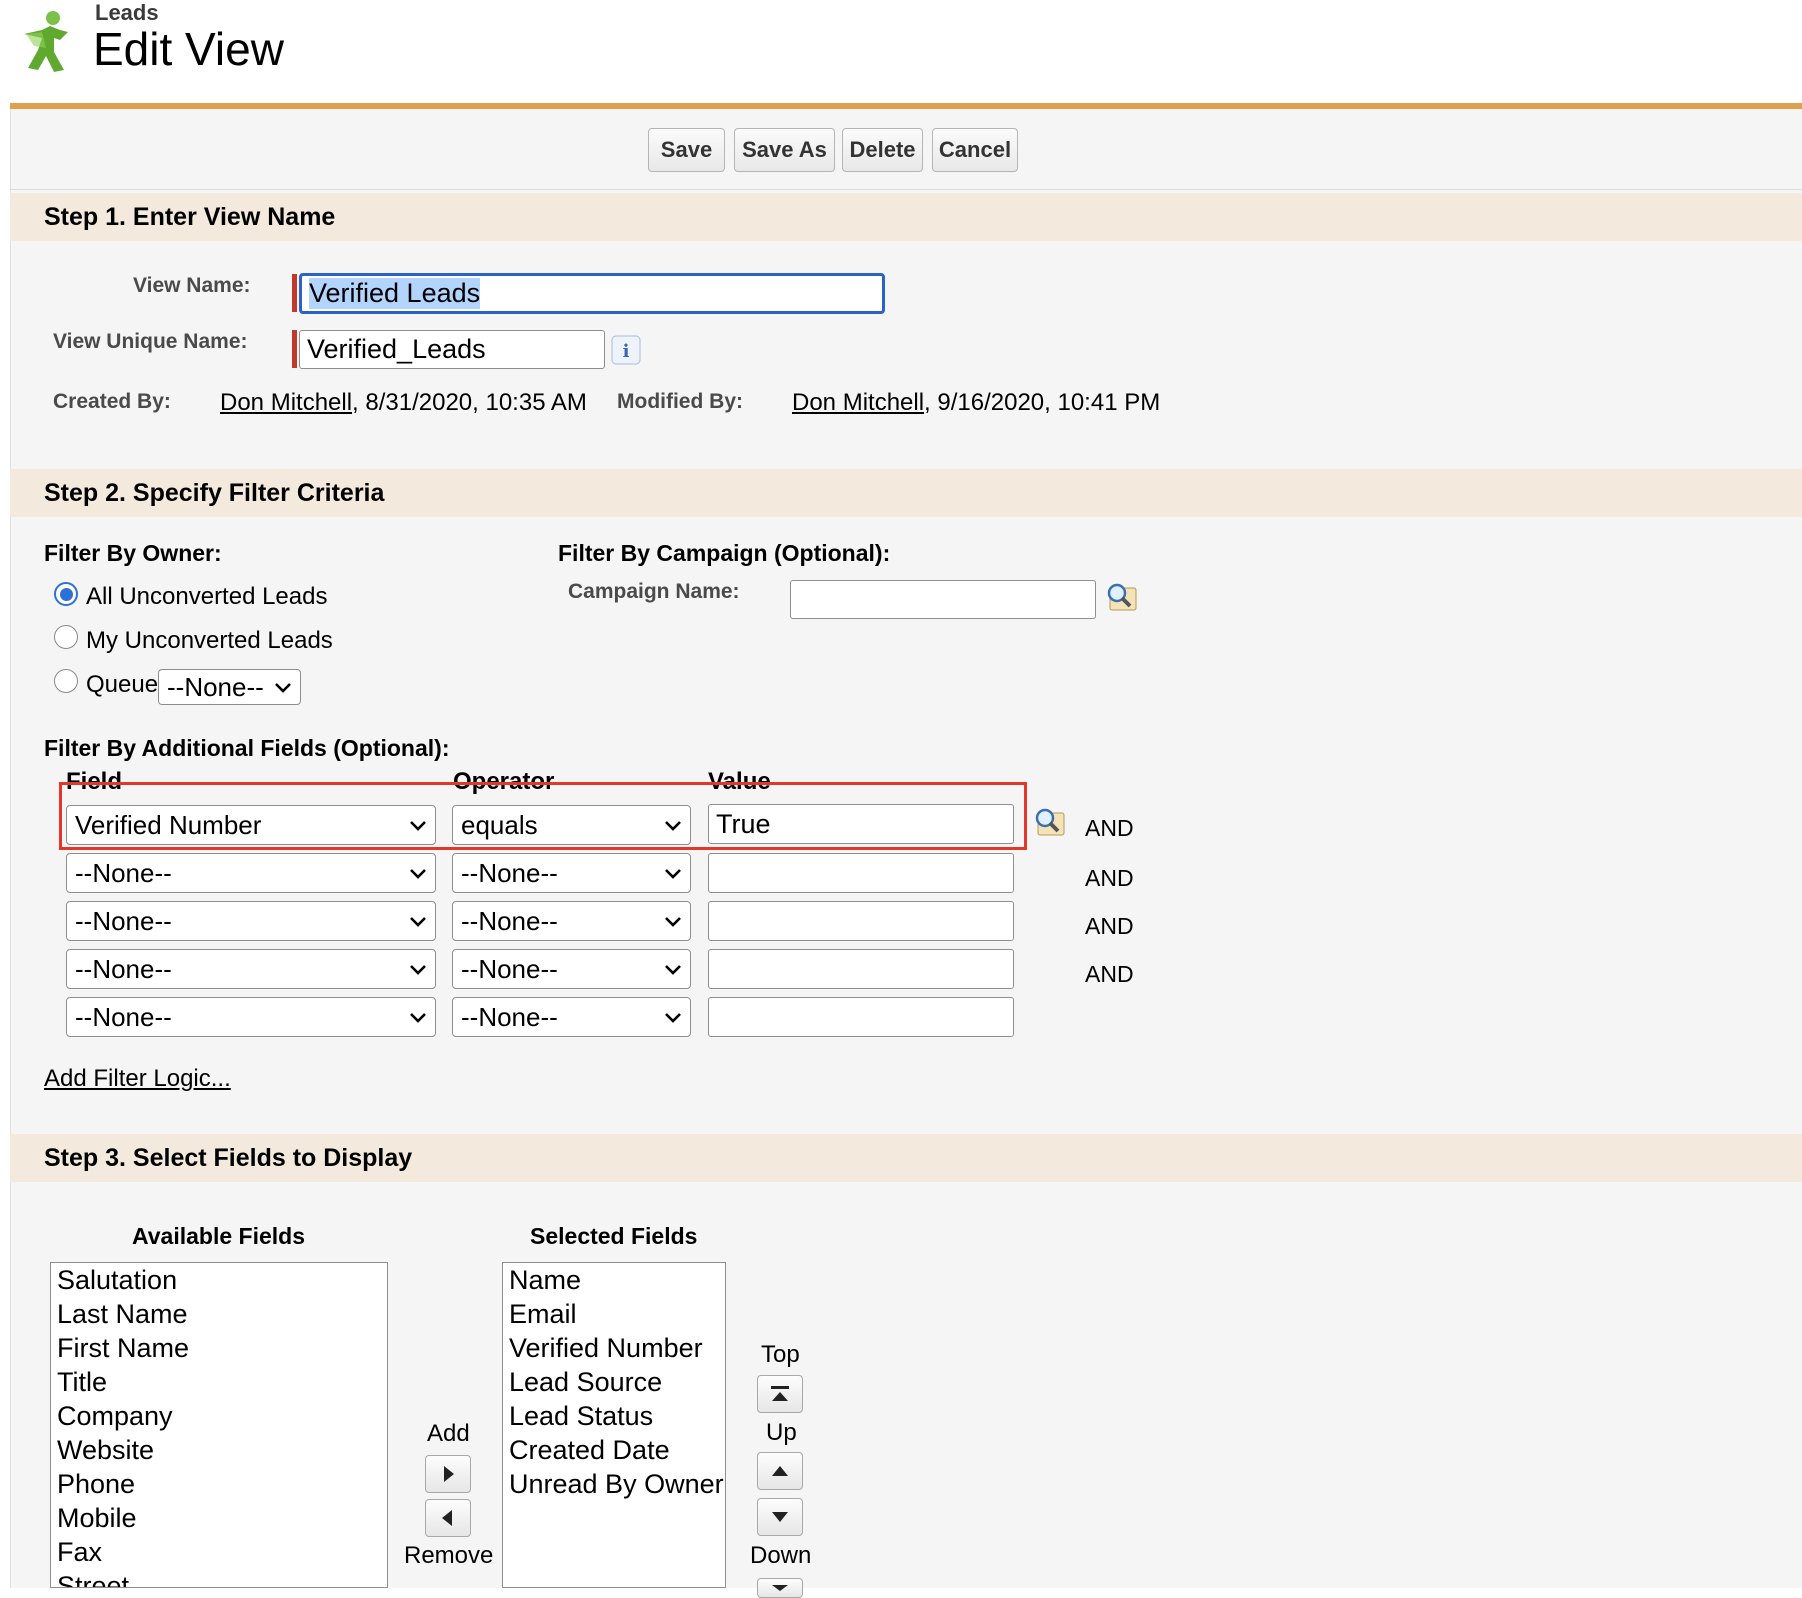 This screenshot has height=1598, width=1802. Describe the element at coordinates (133, 553) in the screenshot. I see `filter-owner-label: Filter By Owner:` at that location.